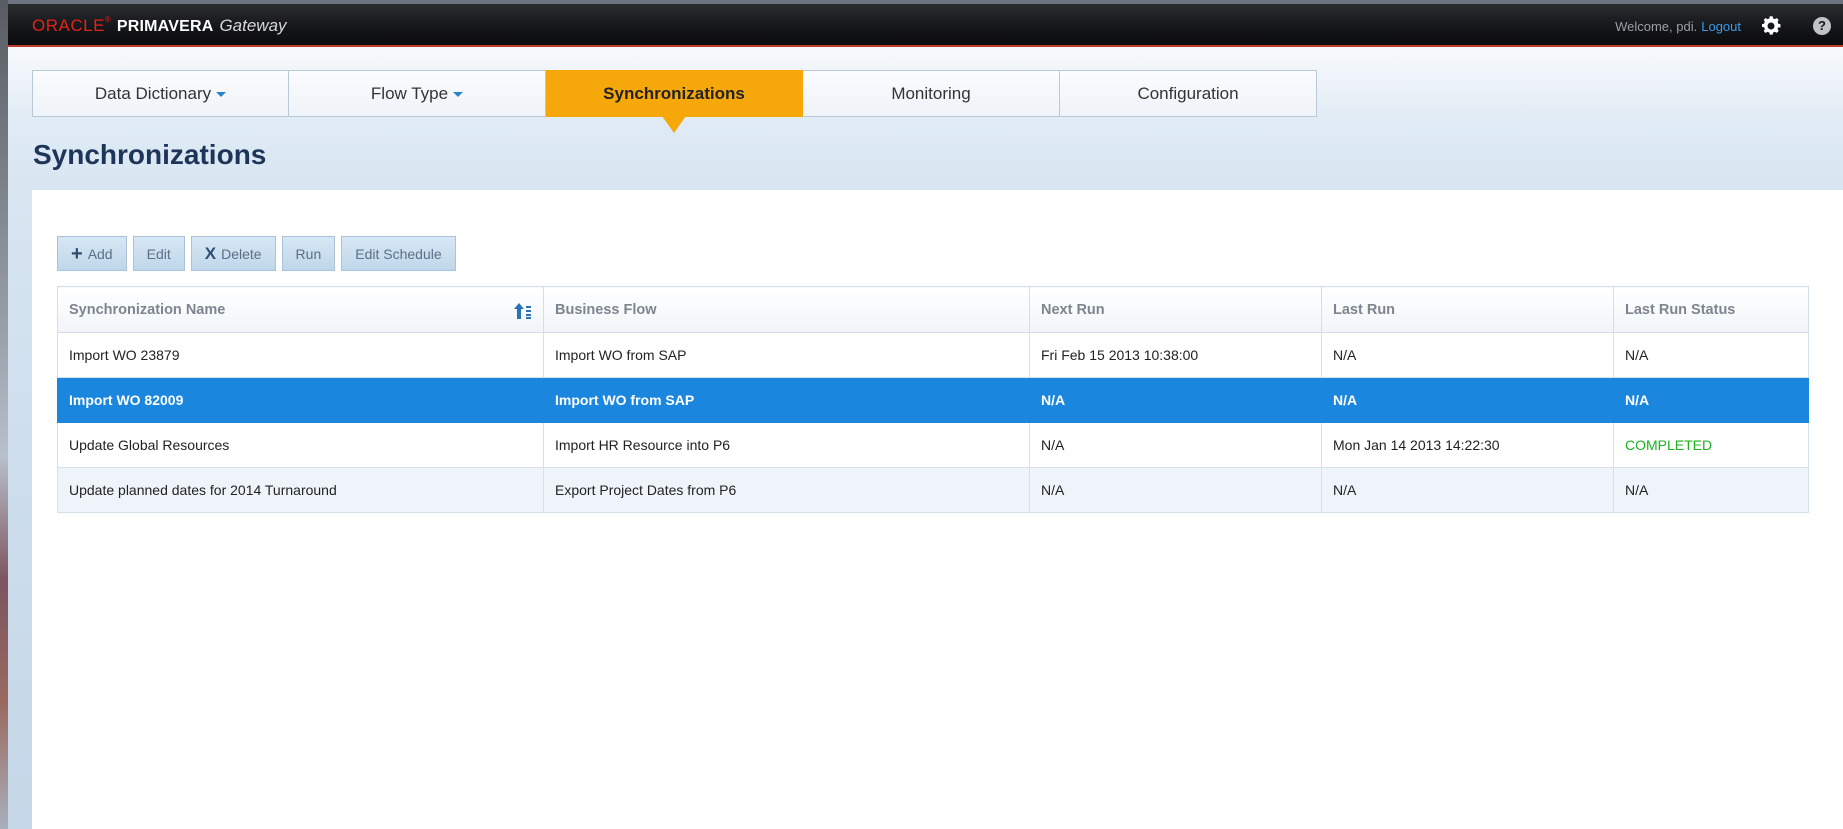 This screenshot has width=1843, height=829. What do you see at coordinates (4, 414) in the screenshot?
I see `window-edge` at bounding box center [4, 414].